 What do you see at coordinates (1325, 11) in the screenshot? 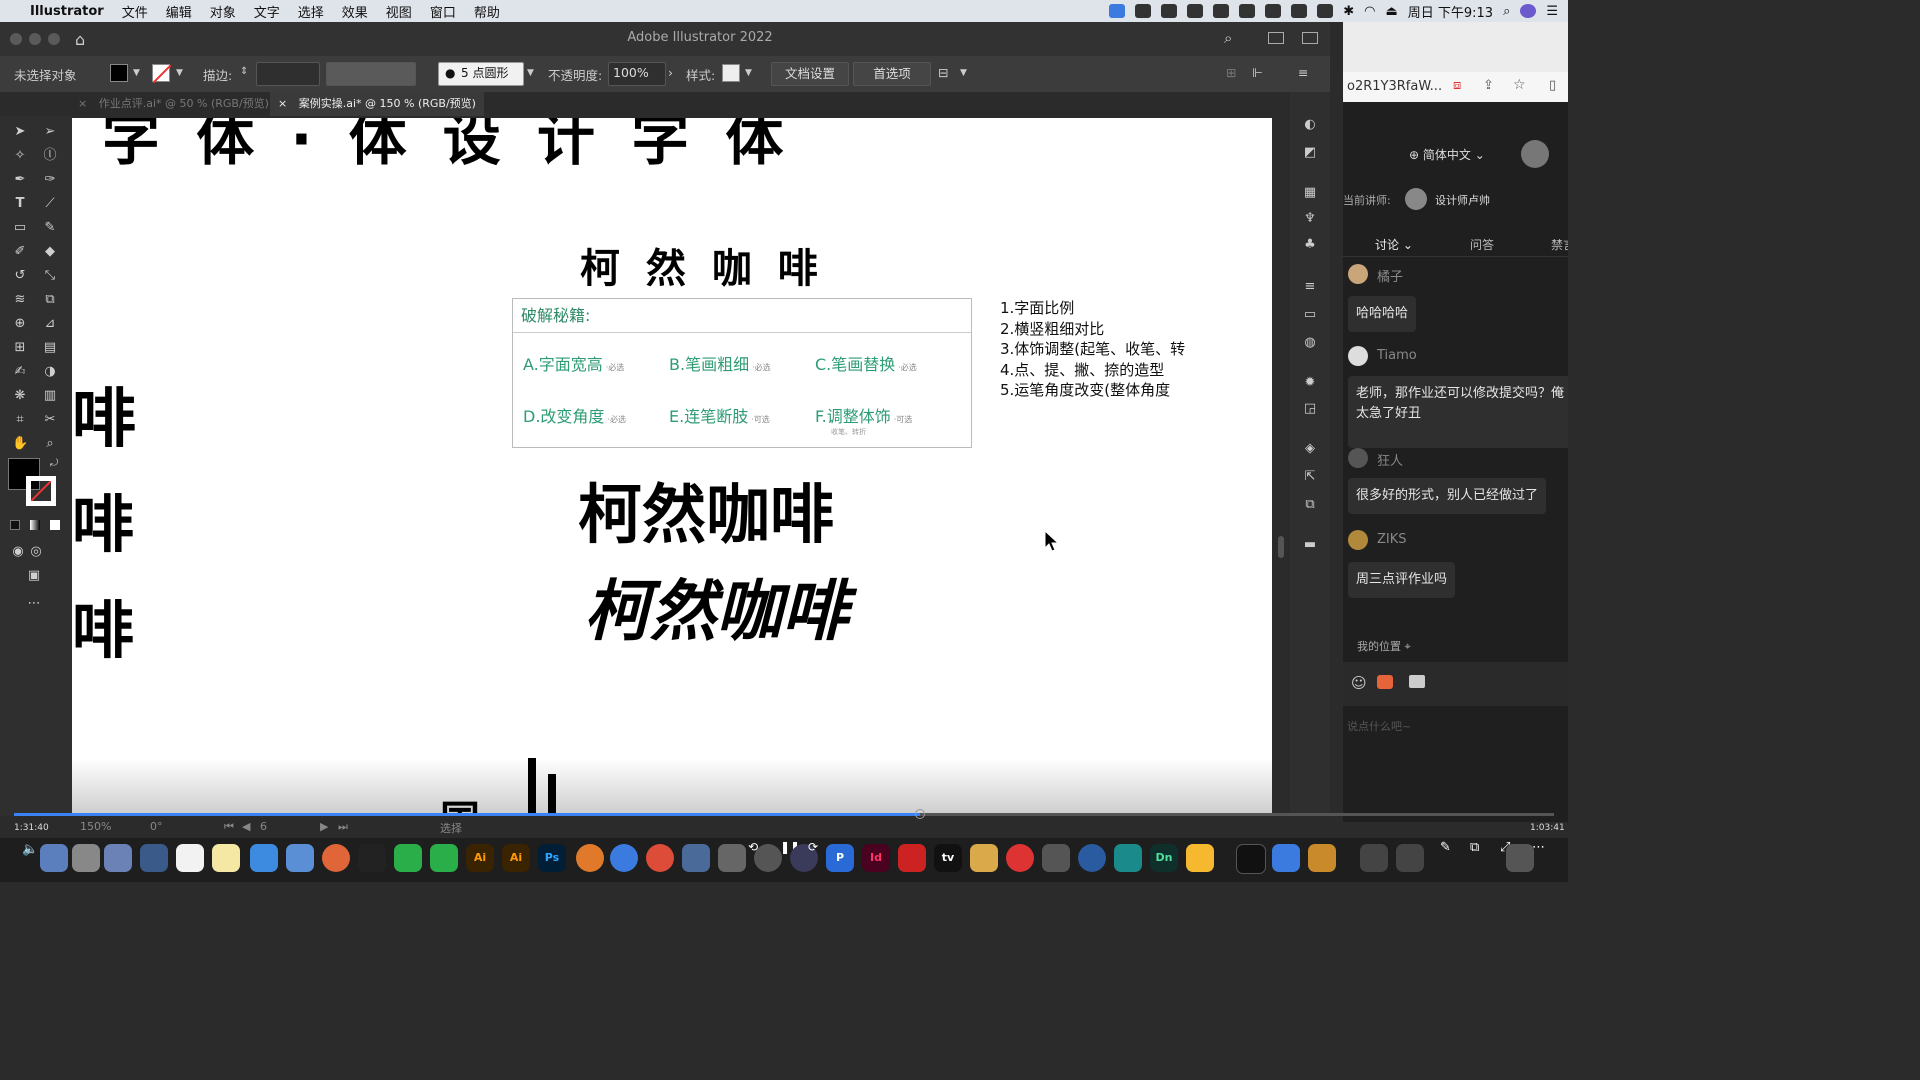
I see `input-method-icon` at bounding box center [1325, 11].